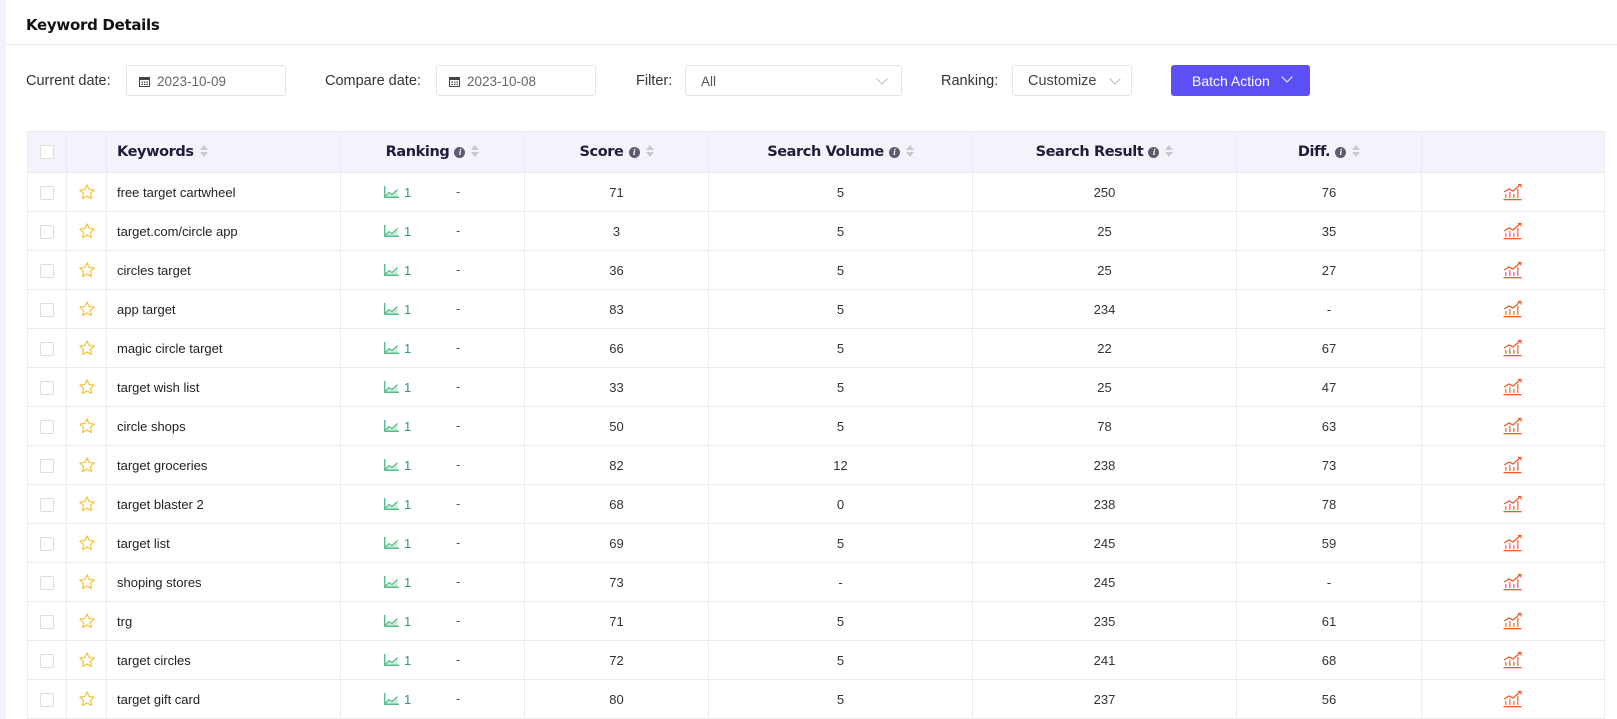  Describe the element at coordinates (1329, 152) in the screenshot. I see `column-header-diff: Diff. i` at that location.